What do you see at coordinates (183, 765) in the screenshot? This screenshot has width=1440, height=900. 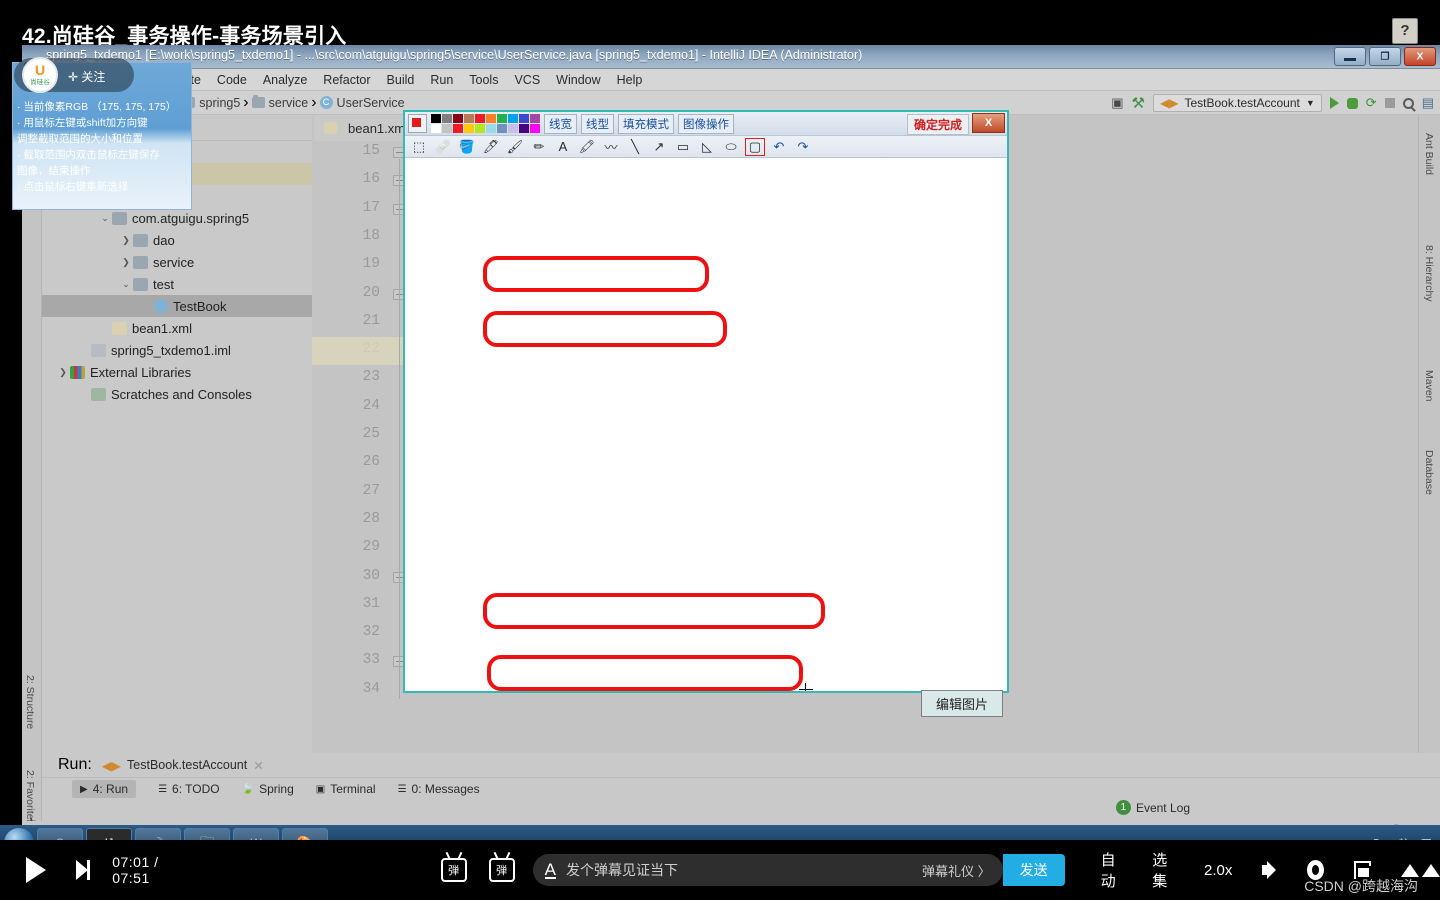 I see `run-tab-testaccount: ◀▶ TestBook.testAccount ✕` at bounding box center [183, 765].